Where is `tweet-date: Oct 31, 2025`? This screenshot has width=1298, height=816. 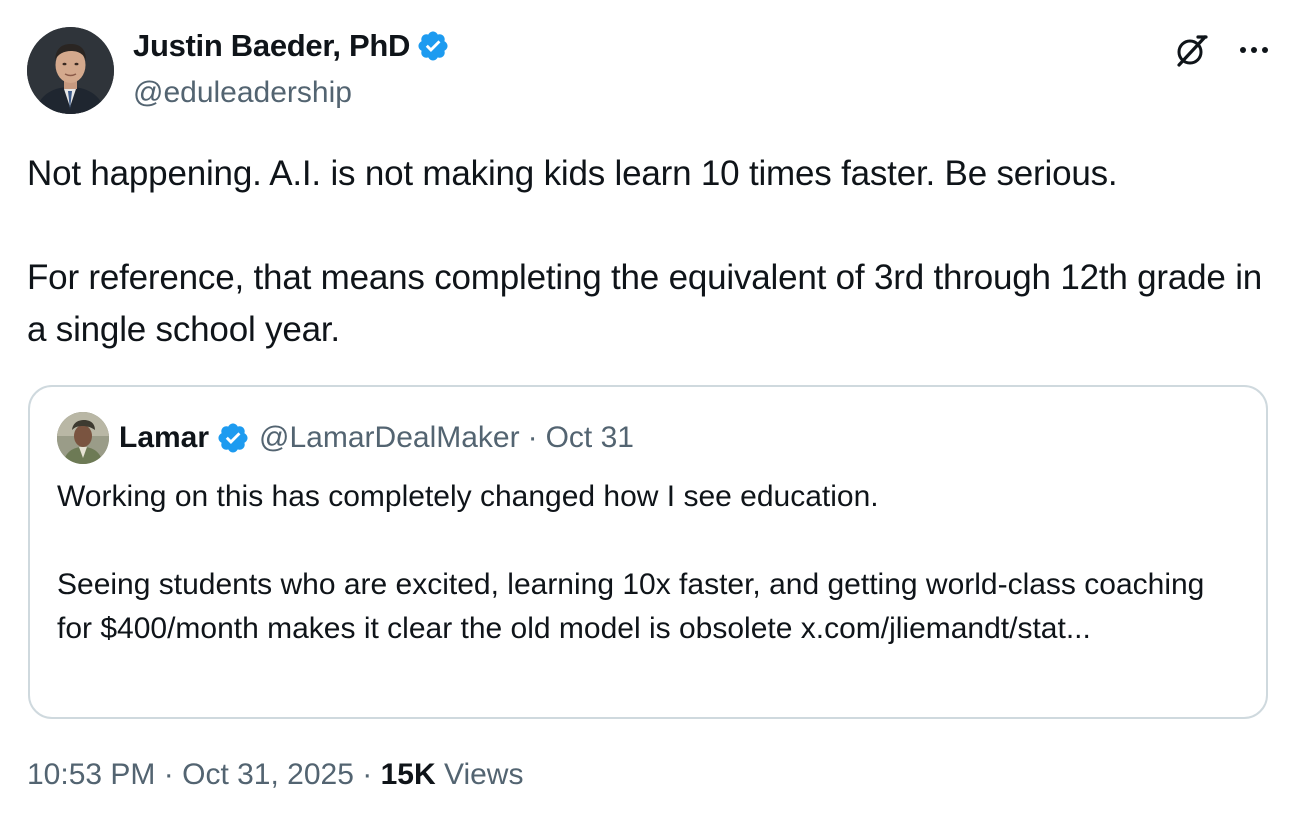 tweet-date: Oct 31, 2025 is located at coordinates (268, 774).